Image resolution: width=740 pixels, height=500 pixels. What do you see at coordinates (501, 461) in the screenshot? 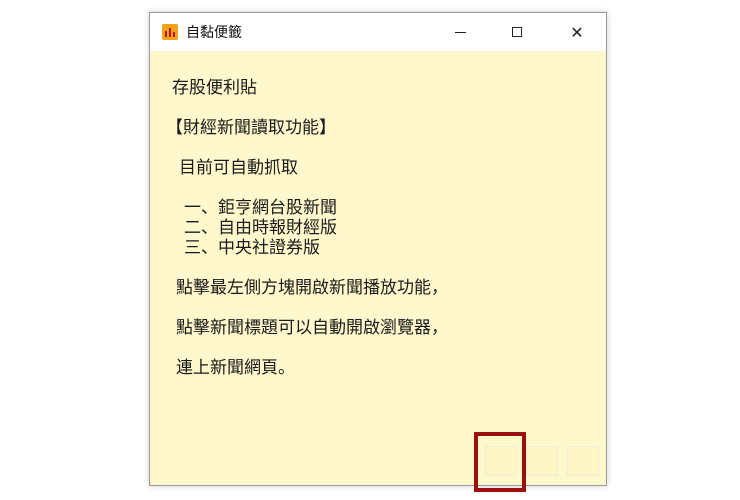
I see `news-play-square-button` at bounding box center [501, 461].